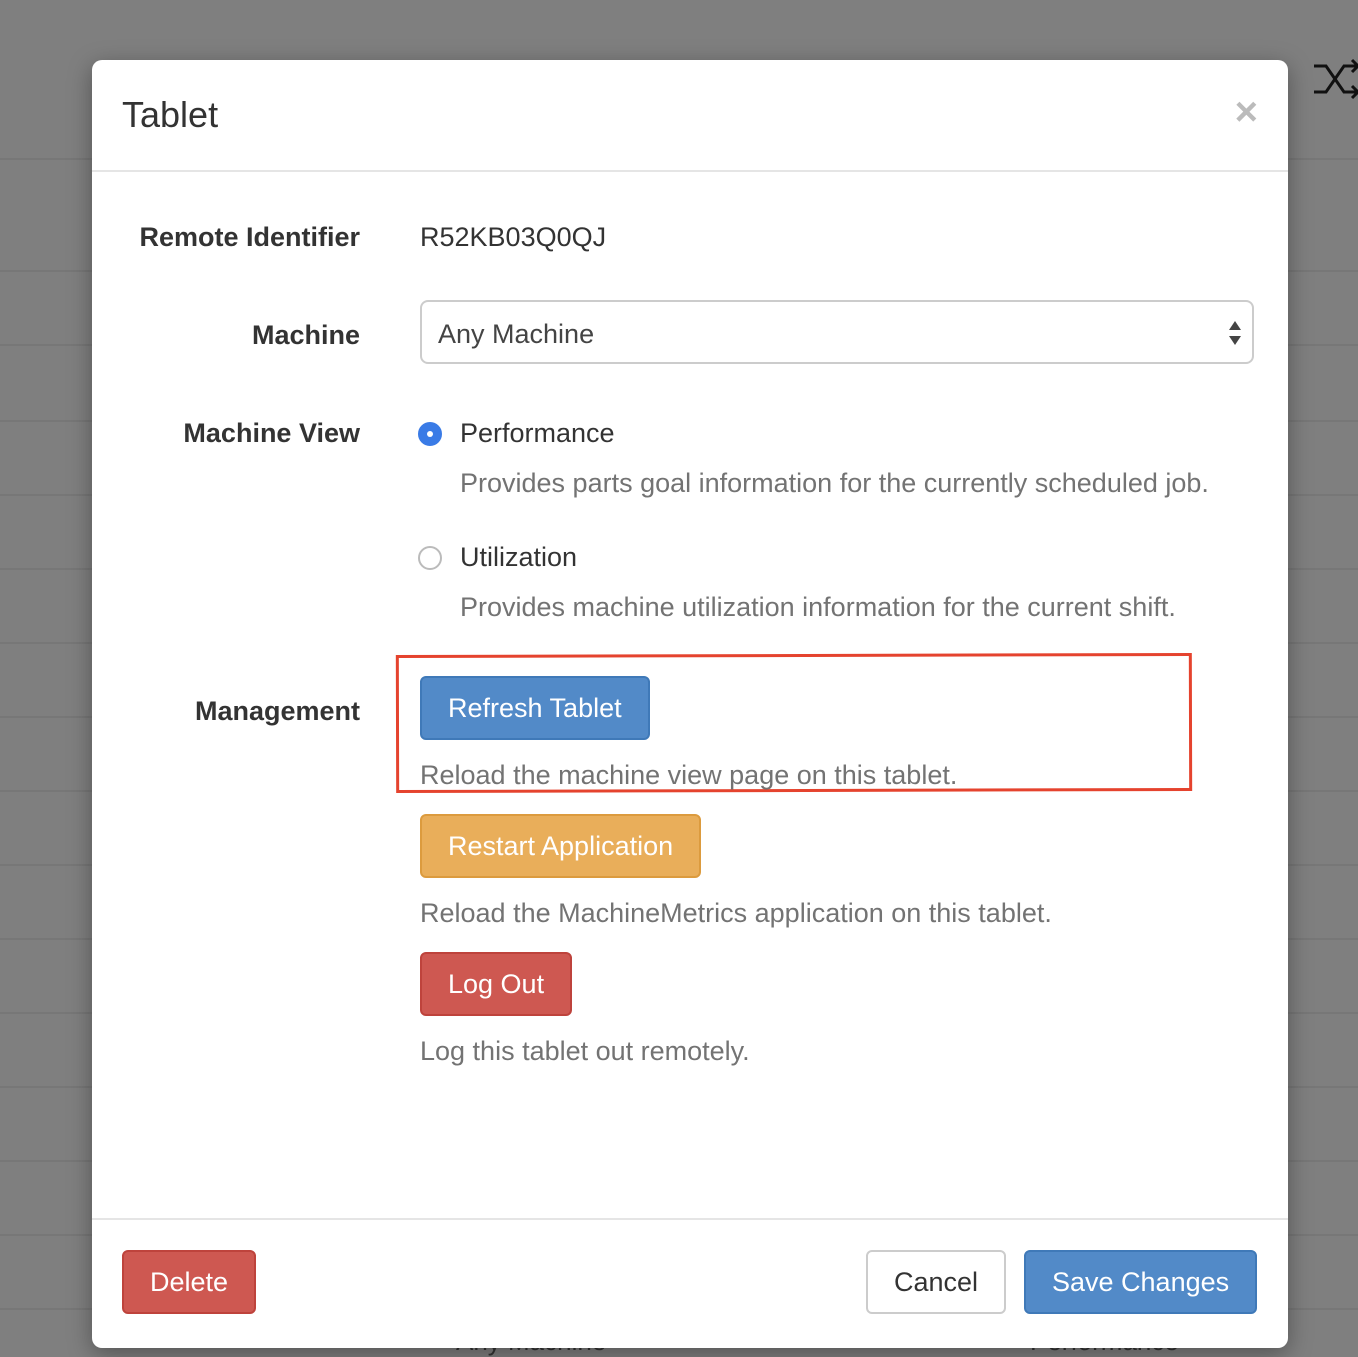 Image resolution: width=1358 pixels, height=1357 pixels. Describe the element at coordinates (561, 846) in the screenshot. I see `restart-application-button: Restart Application` at that location.